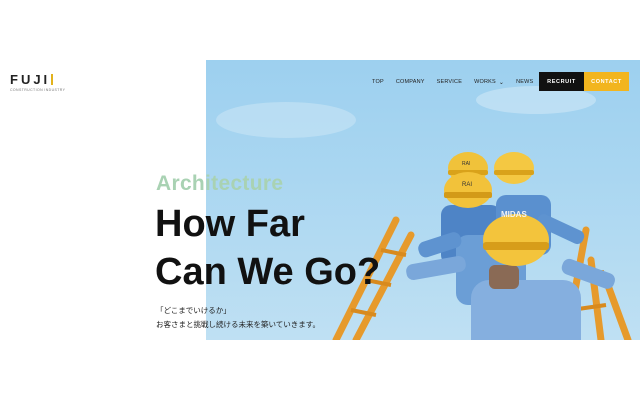 The width and height of the screenshot is (640, 400). I want to click on nav-item-works-label: WORKS, so click(485, 82).